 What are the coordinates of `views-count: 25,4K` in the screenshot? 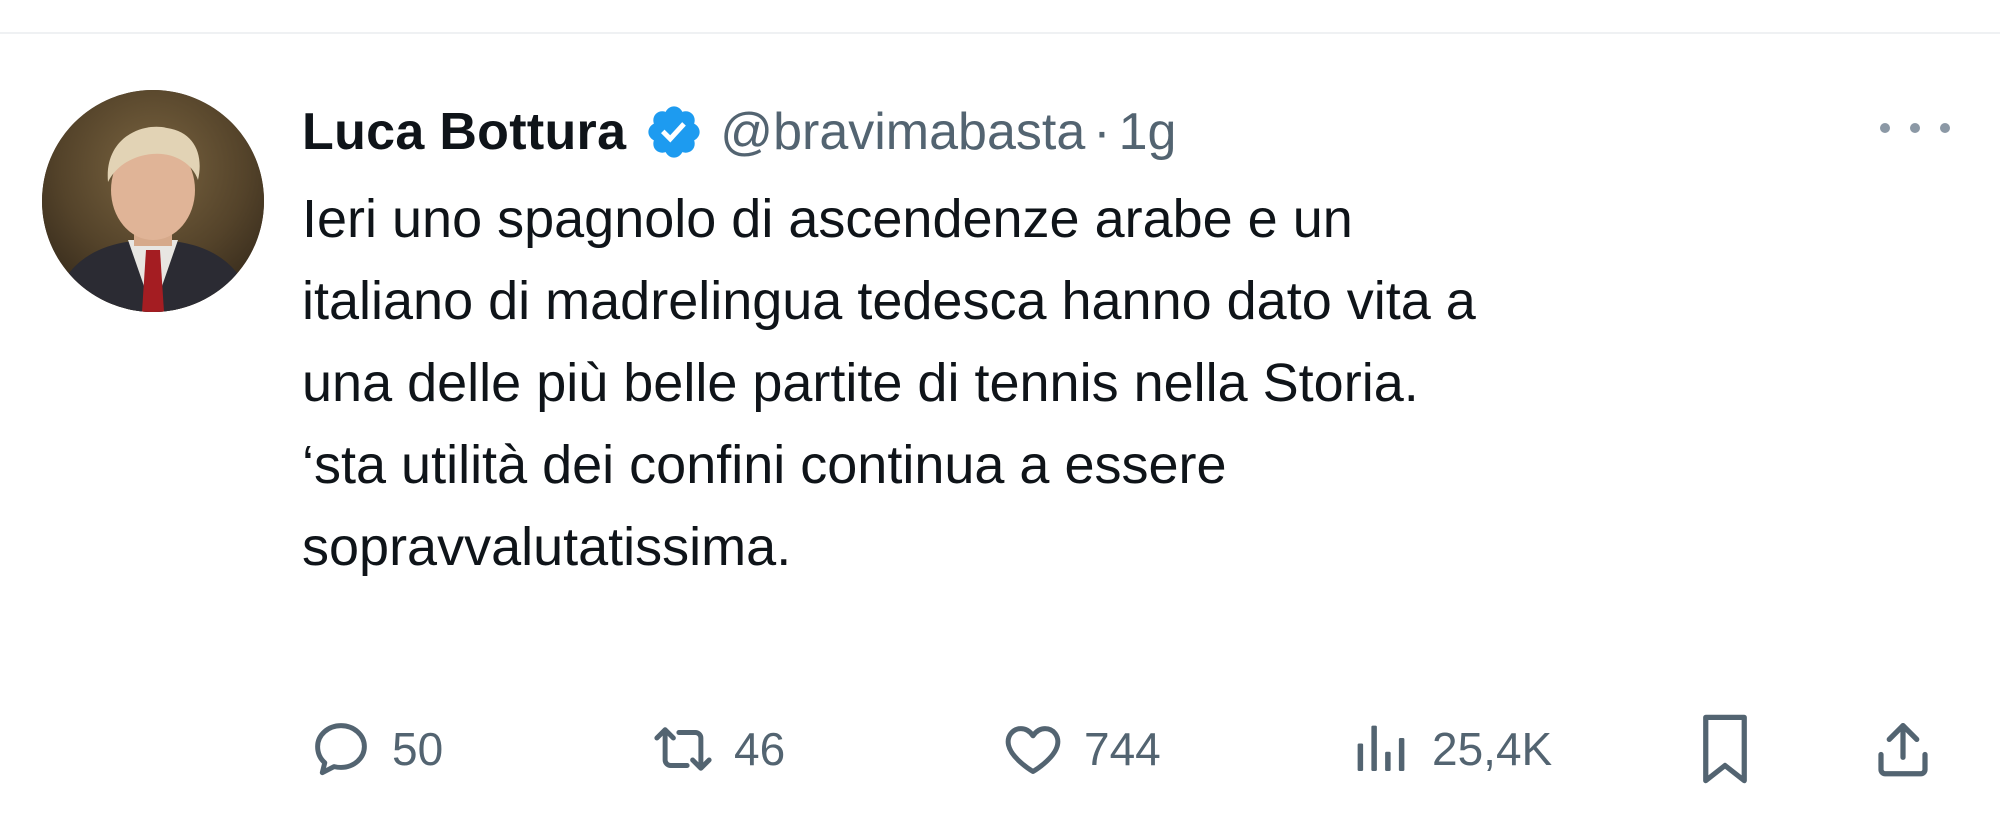 It's located at (1492, 749).